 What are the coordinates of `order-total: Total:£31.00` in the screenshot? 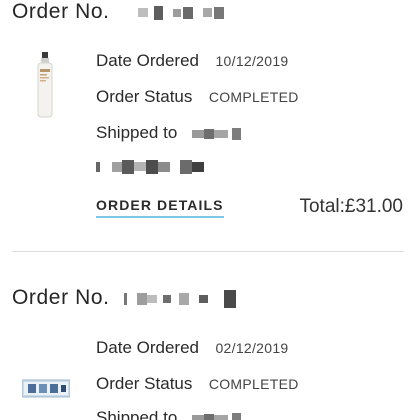 It's located at (351, 206).